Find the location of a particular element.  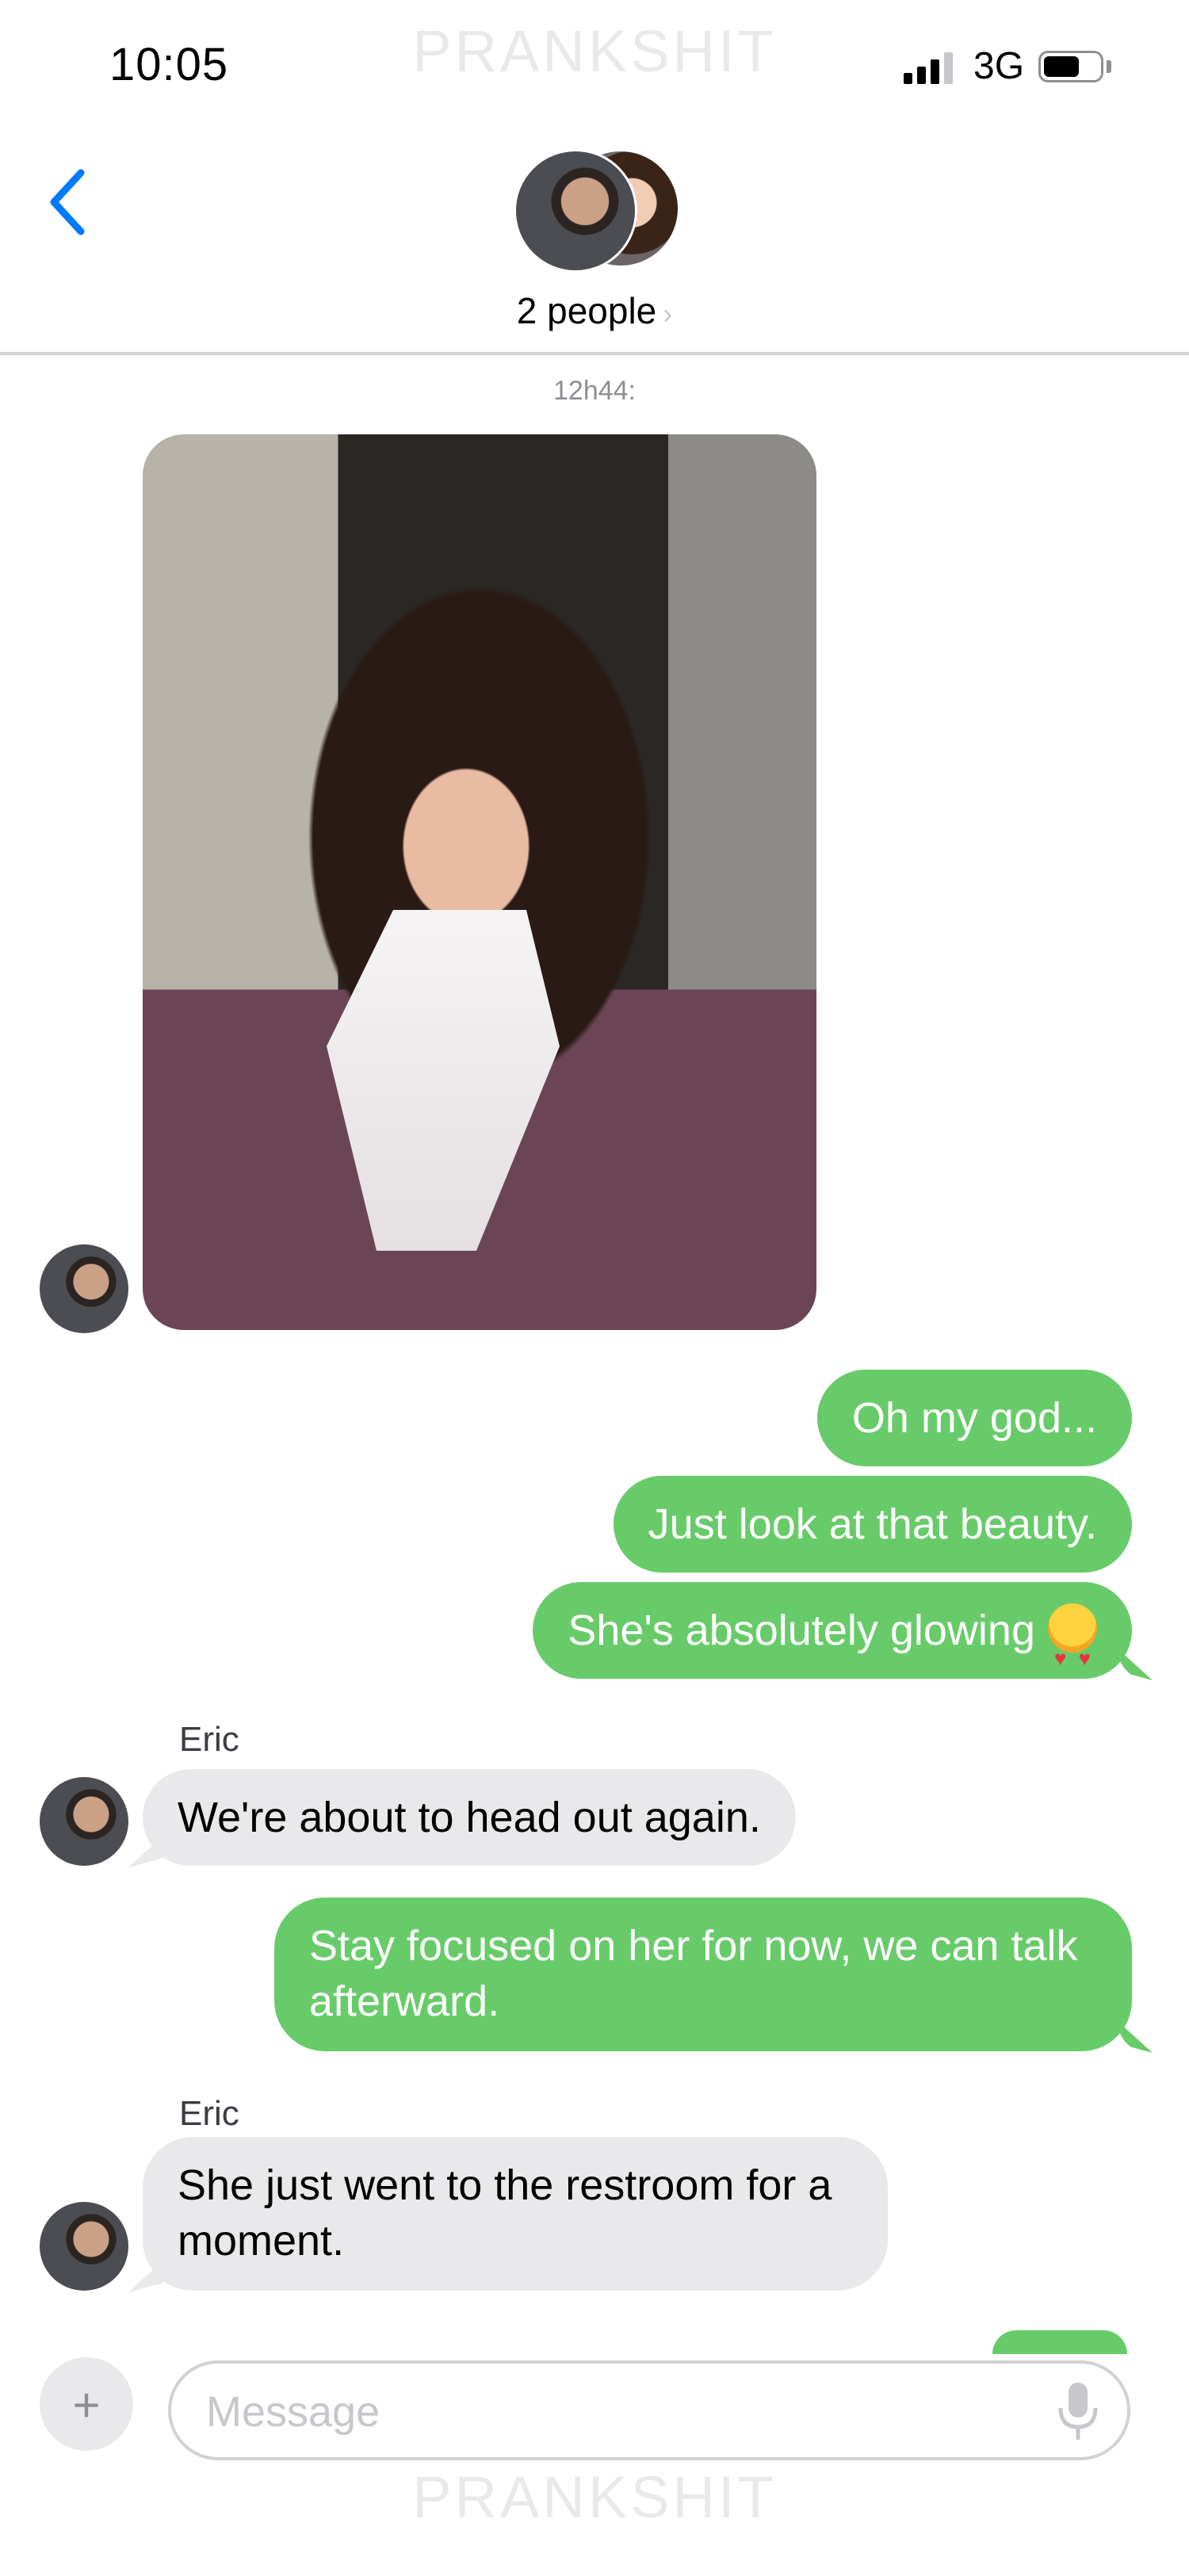

outgoing-message: She's absolutely glowing is located at coordinates (832, 1644).